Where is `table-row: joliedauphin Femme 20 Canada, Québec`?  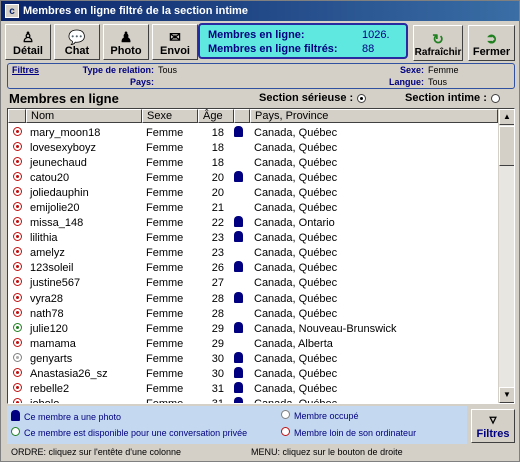 table-row: joliedauphin Femme 20 Canada, Québec is located at coordinates (253, 192).